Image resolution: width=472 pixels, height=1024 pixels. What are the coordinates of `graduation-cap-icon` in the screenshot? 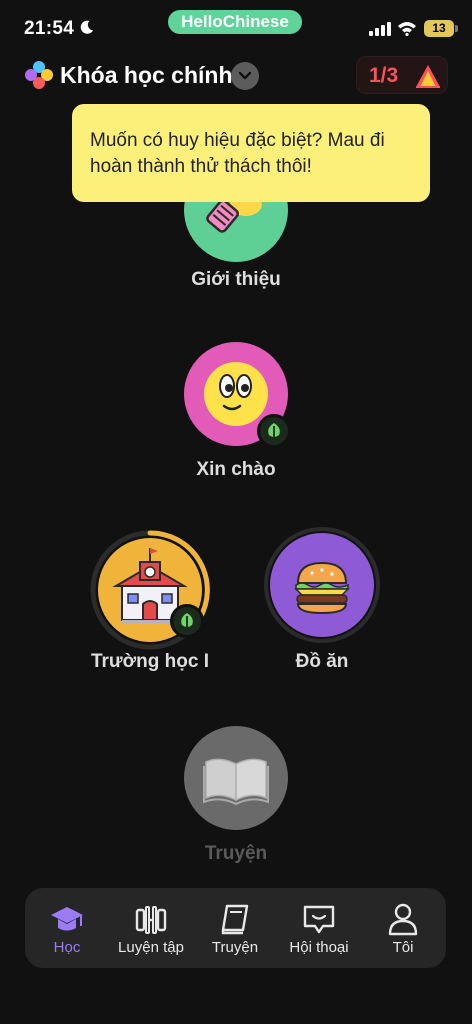 It's located at (67, 919).